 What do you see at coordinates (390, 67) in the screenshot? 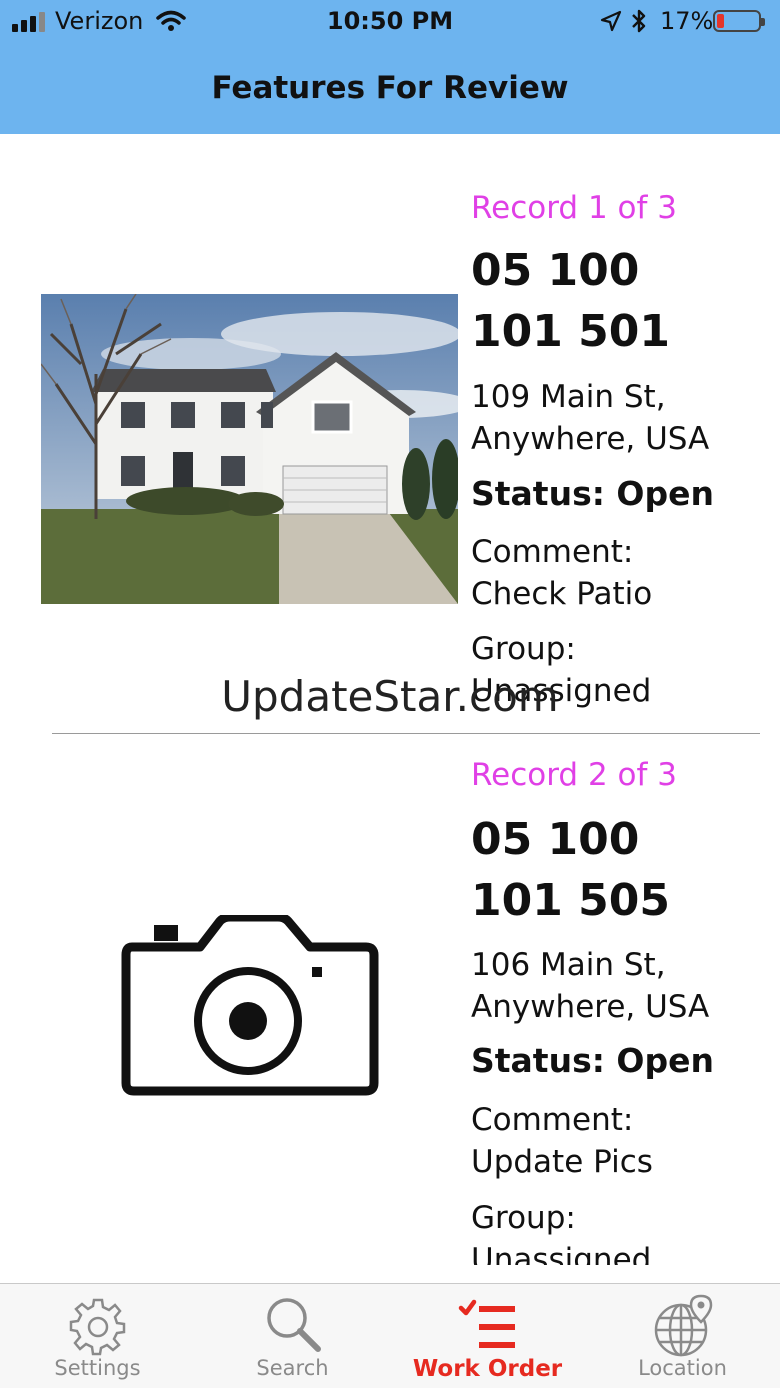
I see `header: Verizon 10:50 PM 17% Features For Review` at bounding box center [390, 67].